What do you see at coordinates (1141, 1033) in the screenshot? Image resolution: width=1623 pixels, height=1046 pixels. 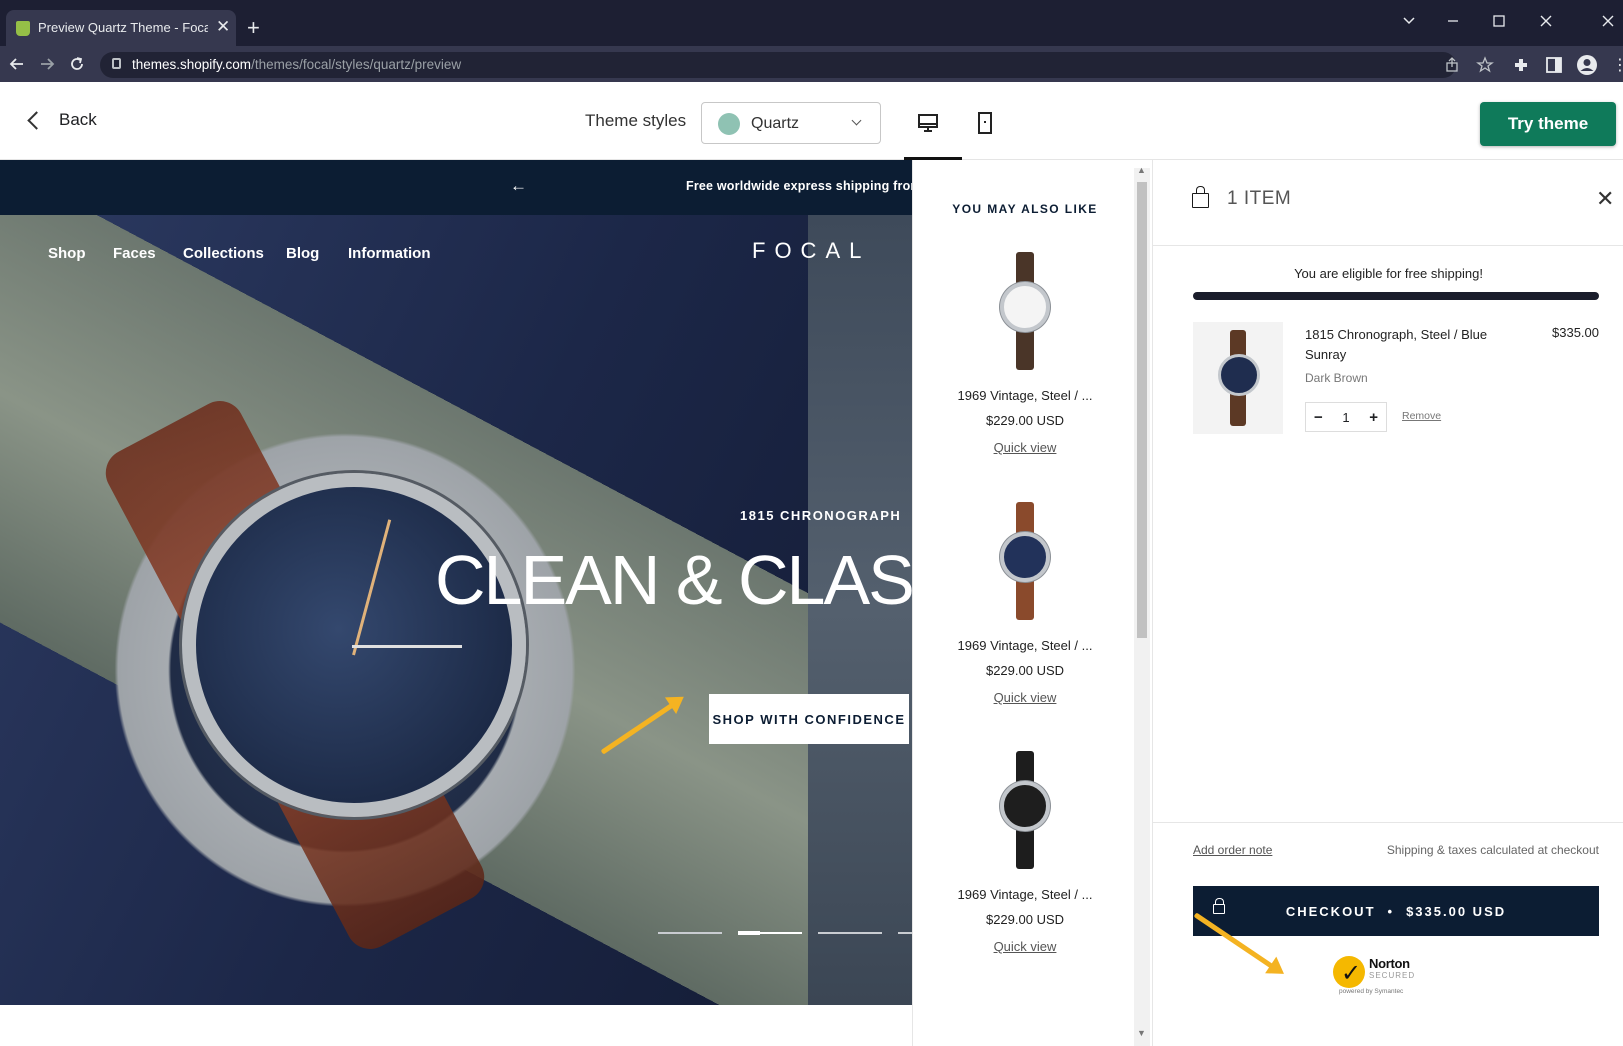 I see `scroll-down-arrow-icon: ▼` at bounding box center [1141, 1033].